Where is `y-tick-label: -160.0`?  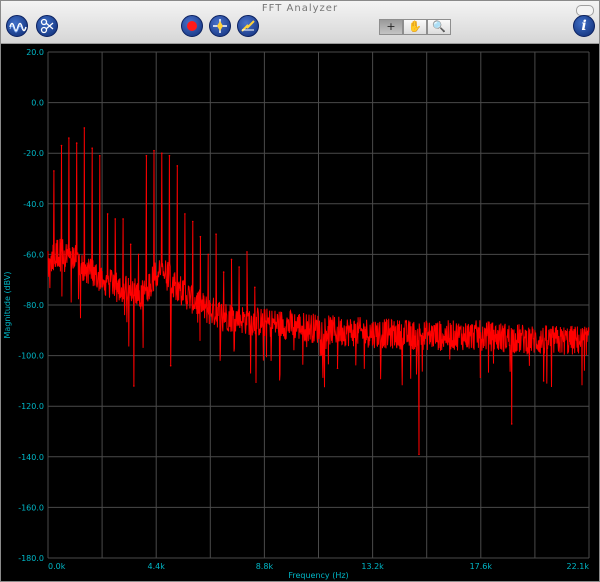 y-tick-label: -160.0 is located at coordinates (31, 507).